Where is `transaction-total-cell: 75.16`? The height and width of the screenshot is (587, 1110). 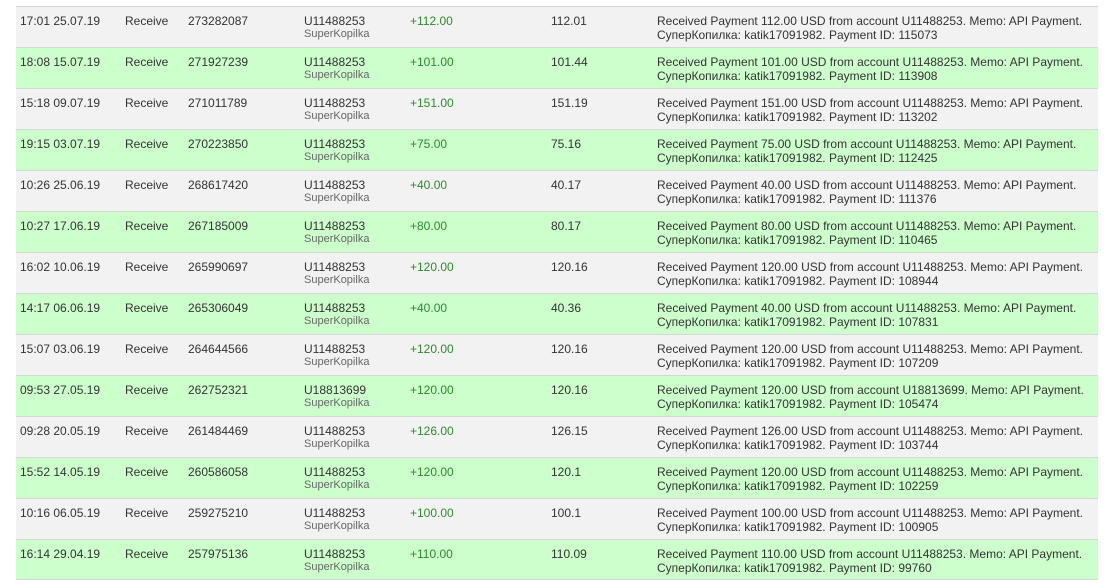 transaction-total-cell: 75.16 is located at coordinates (566, 144).